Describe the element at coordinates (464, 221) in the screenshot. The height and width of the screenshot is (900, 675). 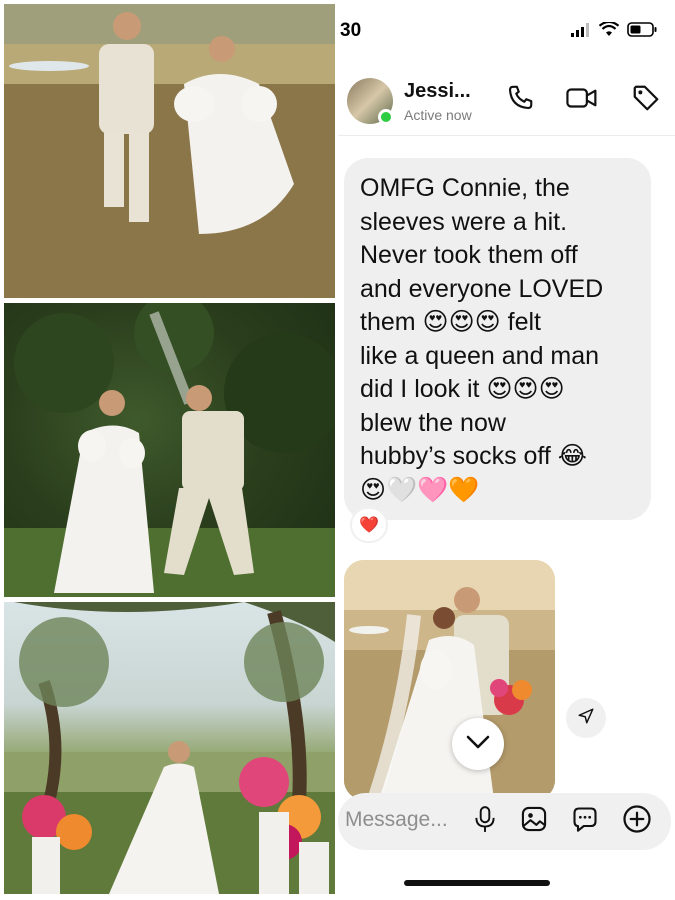
I see `message-line: sleeves were a hit.` at that location.